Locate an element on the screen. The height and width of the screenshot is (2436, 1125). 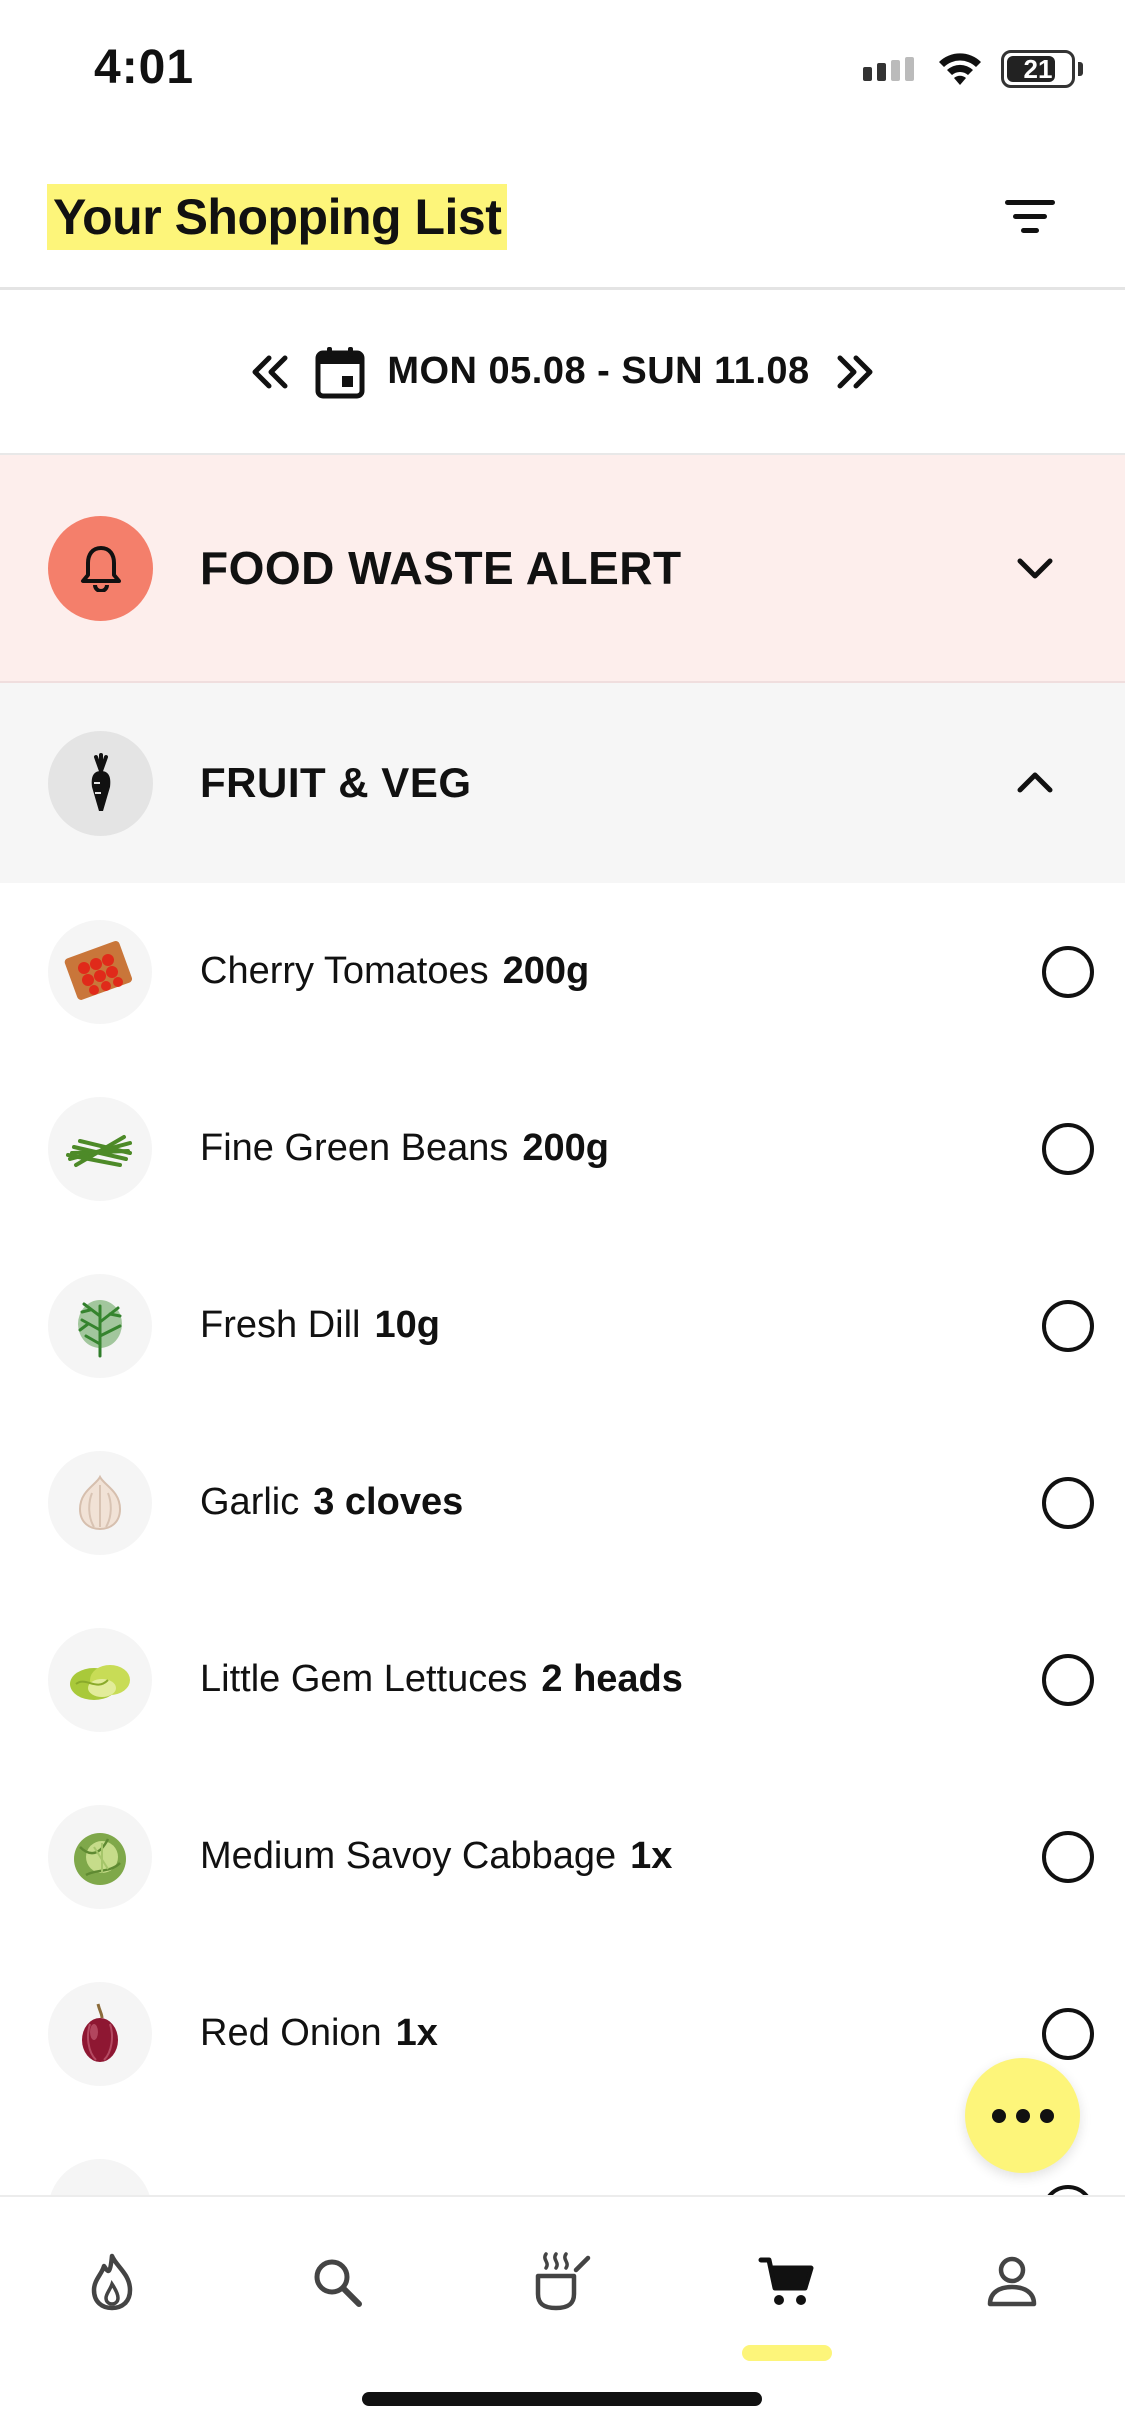
status-bar: 4:01 21 is located at coordinates (562, 70).